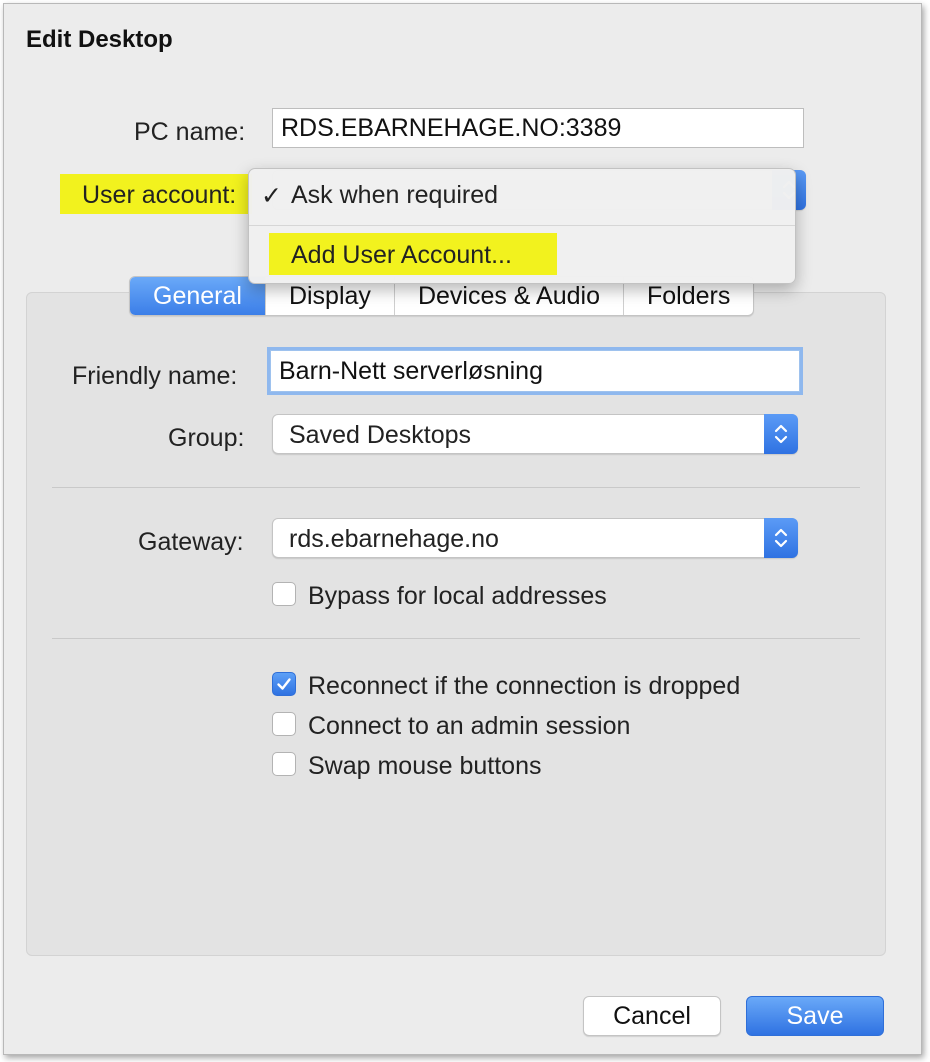 Image resolution: width=930 pixels, height=1062 pixels. What do you see at coordinates (538, 128) in the screenshot?
I see `pc-name-field: RDS.EBARNEHAGE.NO:3389` at bounding box center [538, 128].